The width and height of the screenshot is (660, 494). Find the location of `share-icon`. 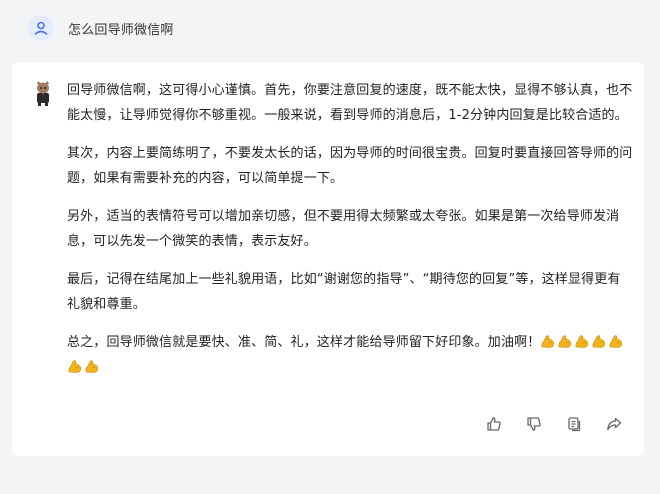

share-icon is located at coordinates (614, 424).